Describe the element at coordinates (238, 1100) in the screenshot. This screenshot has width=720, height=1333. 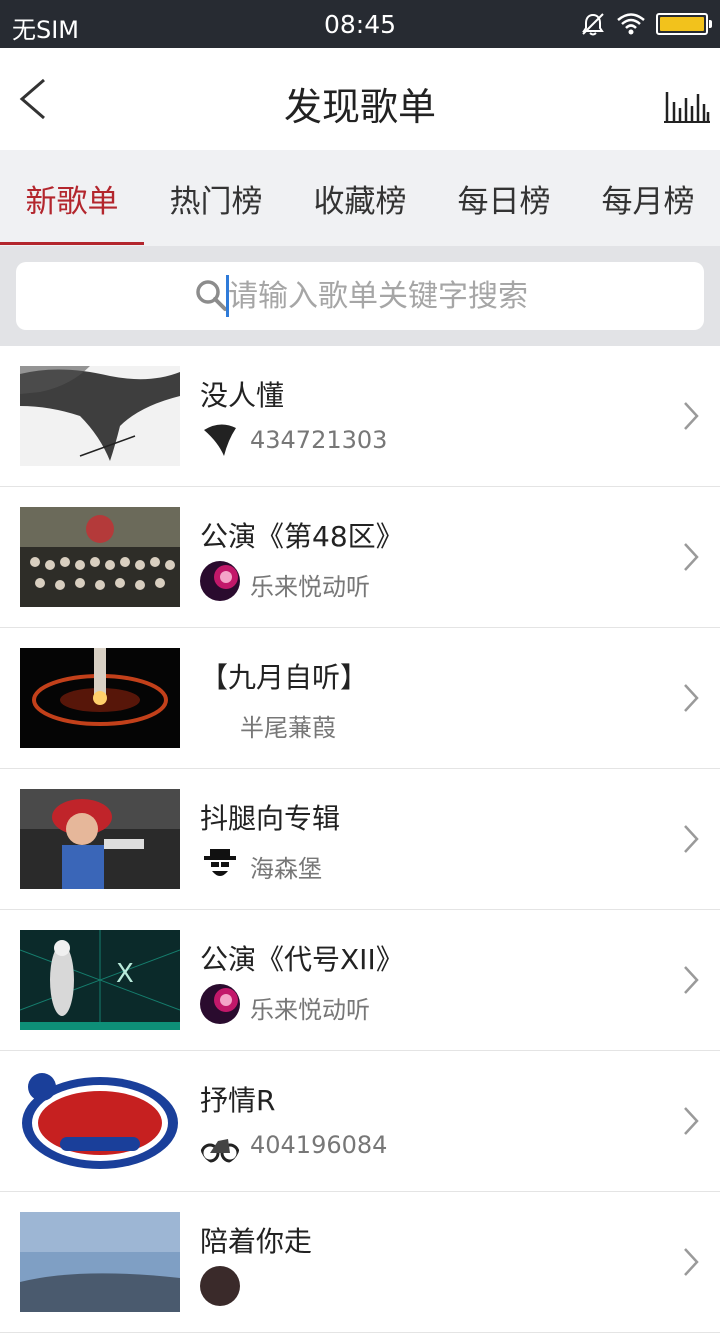
I see `playlist-title: 抒情R` at that location.